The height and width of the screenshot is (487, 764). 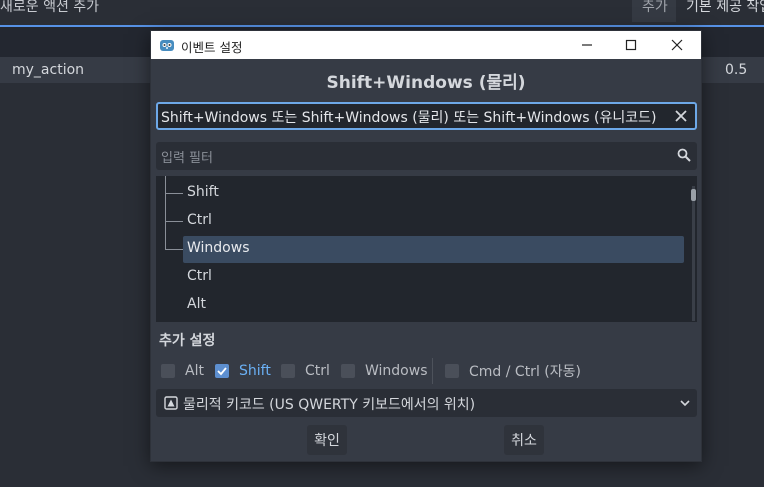 I want to click on chevron-down-icon, so click(x=685, y=403).